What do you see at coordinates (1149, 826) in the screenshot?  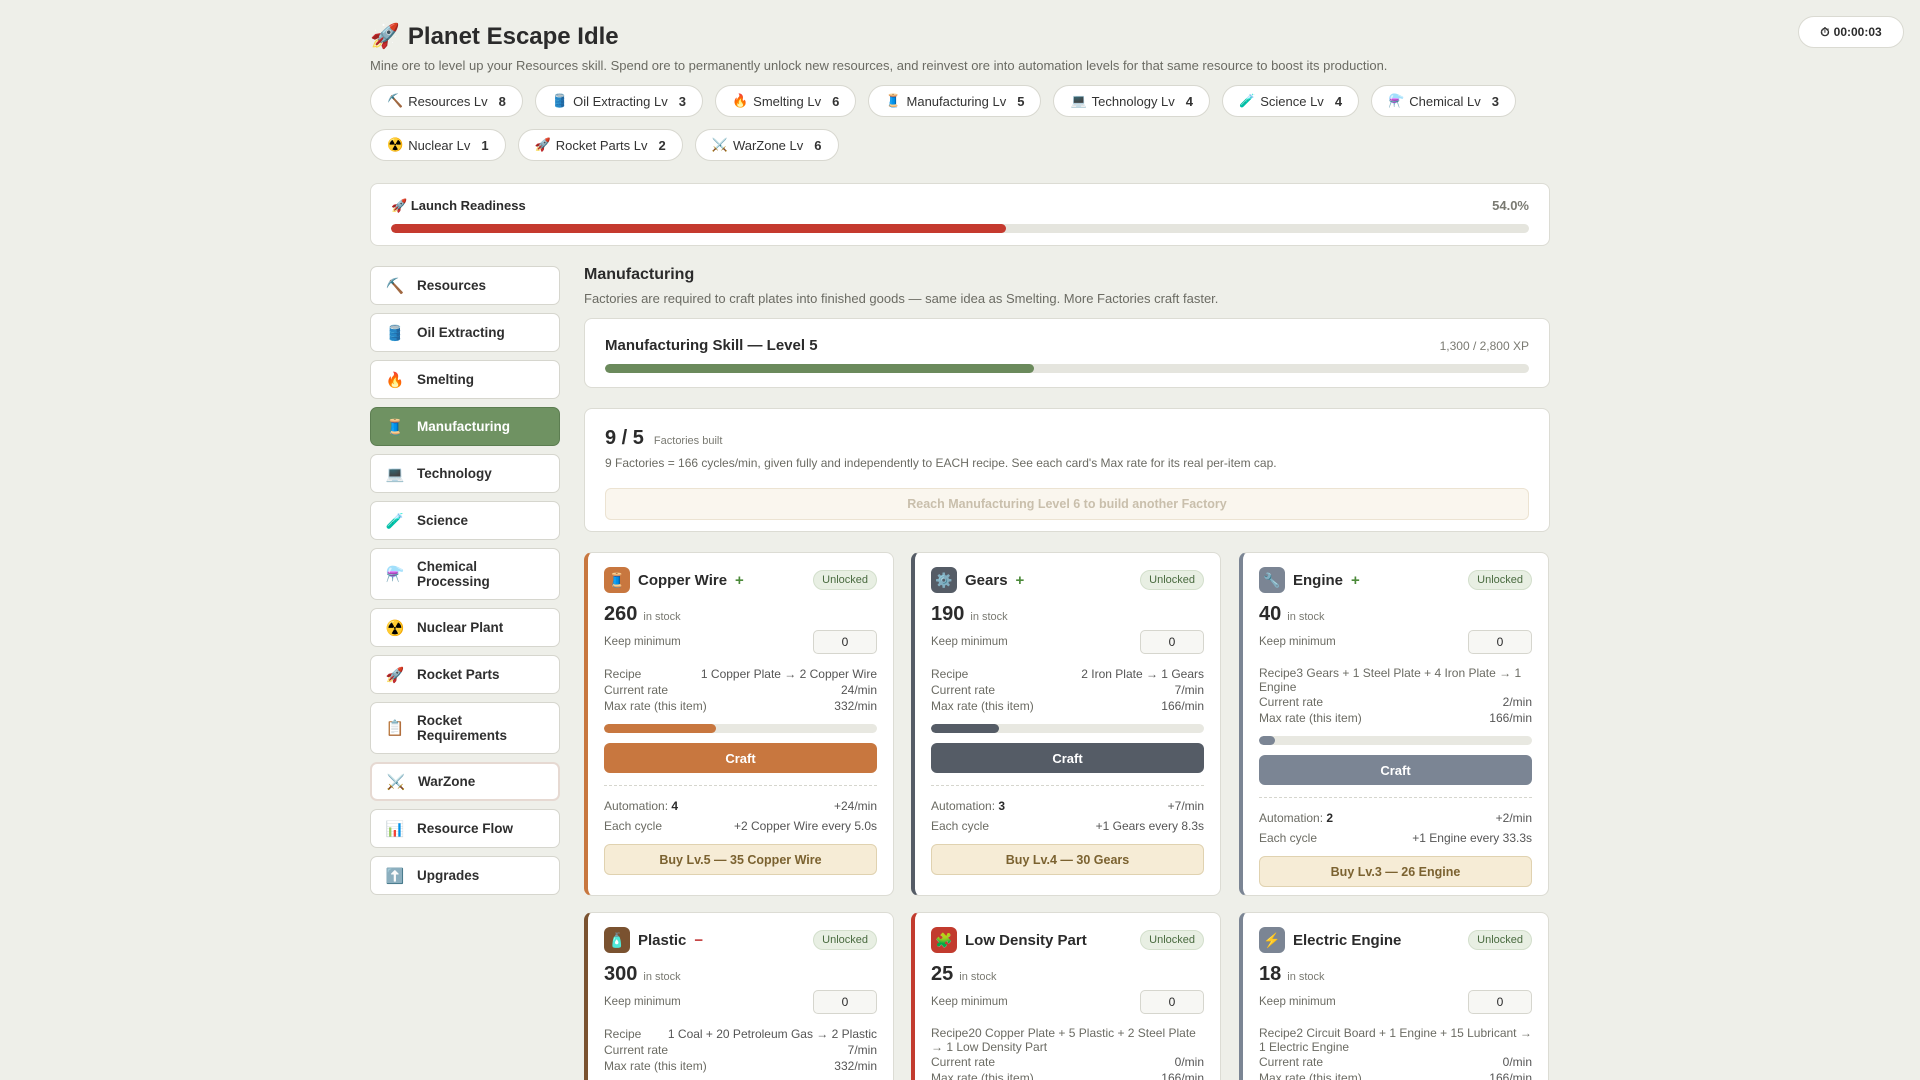 I see `each-cycle-value: +1 Gears every 8.3s` at bounding box center [1149, 826].